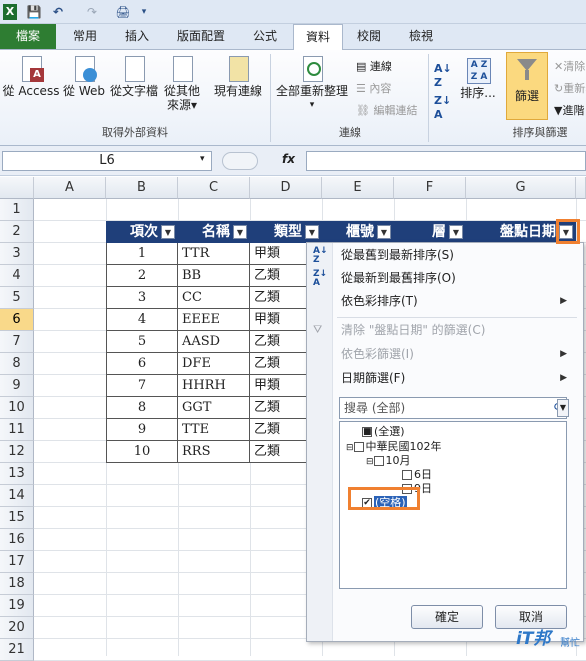 The width and height of the screenshot is (586, 661). I want to click on cell-item-no: 6, so click(142, 364).